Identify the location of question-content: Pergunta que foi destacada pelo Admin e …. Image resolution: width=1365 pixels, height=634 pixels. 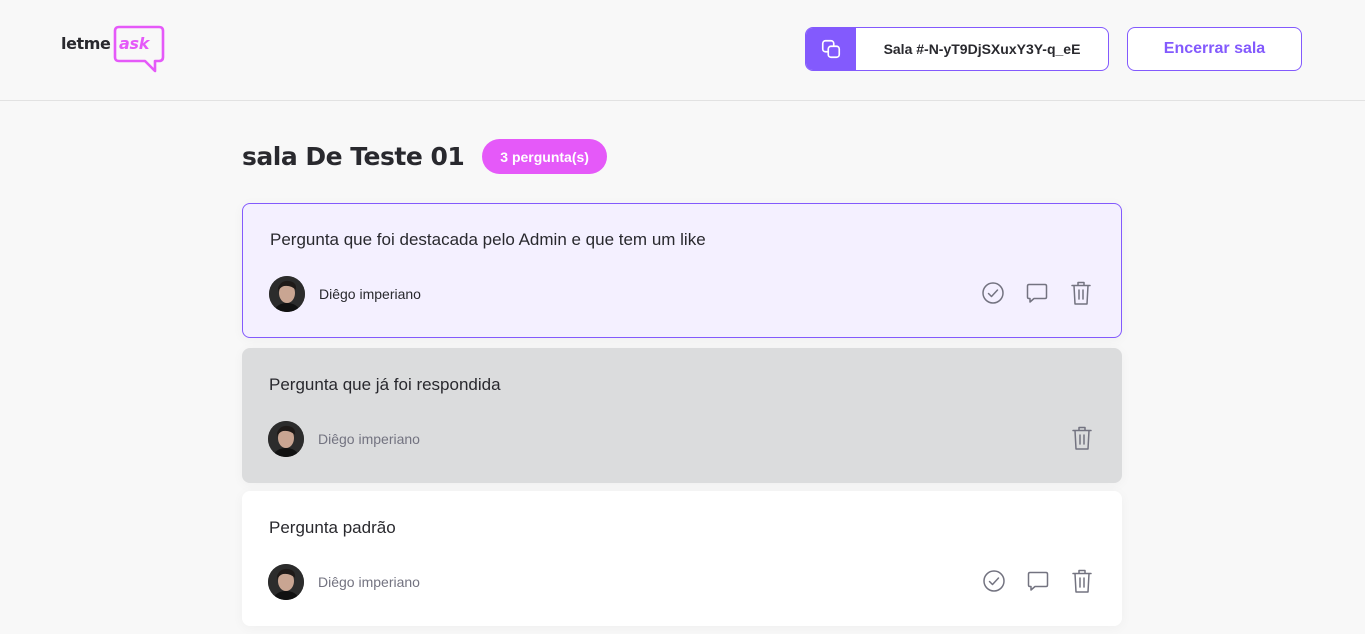
(488, 239).